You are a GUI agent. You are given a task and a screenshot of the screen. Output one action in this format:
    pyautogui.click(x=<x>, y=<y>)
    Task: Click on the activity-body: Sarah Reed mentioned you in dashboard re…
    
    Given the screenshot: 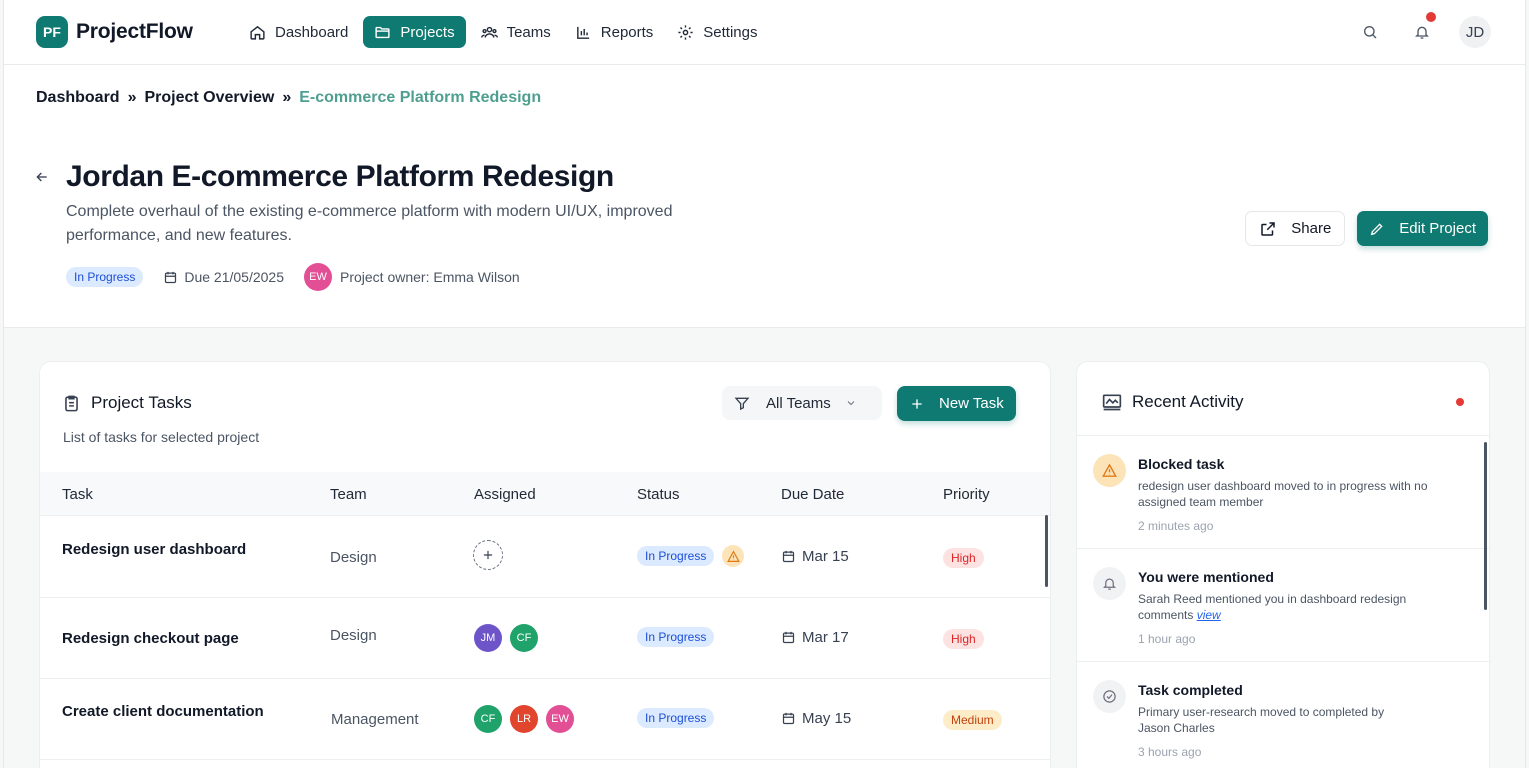 What is the action you would take?
    pyautogui.click(x=1283, y=607)
    